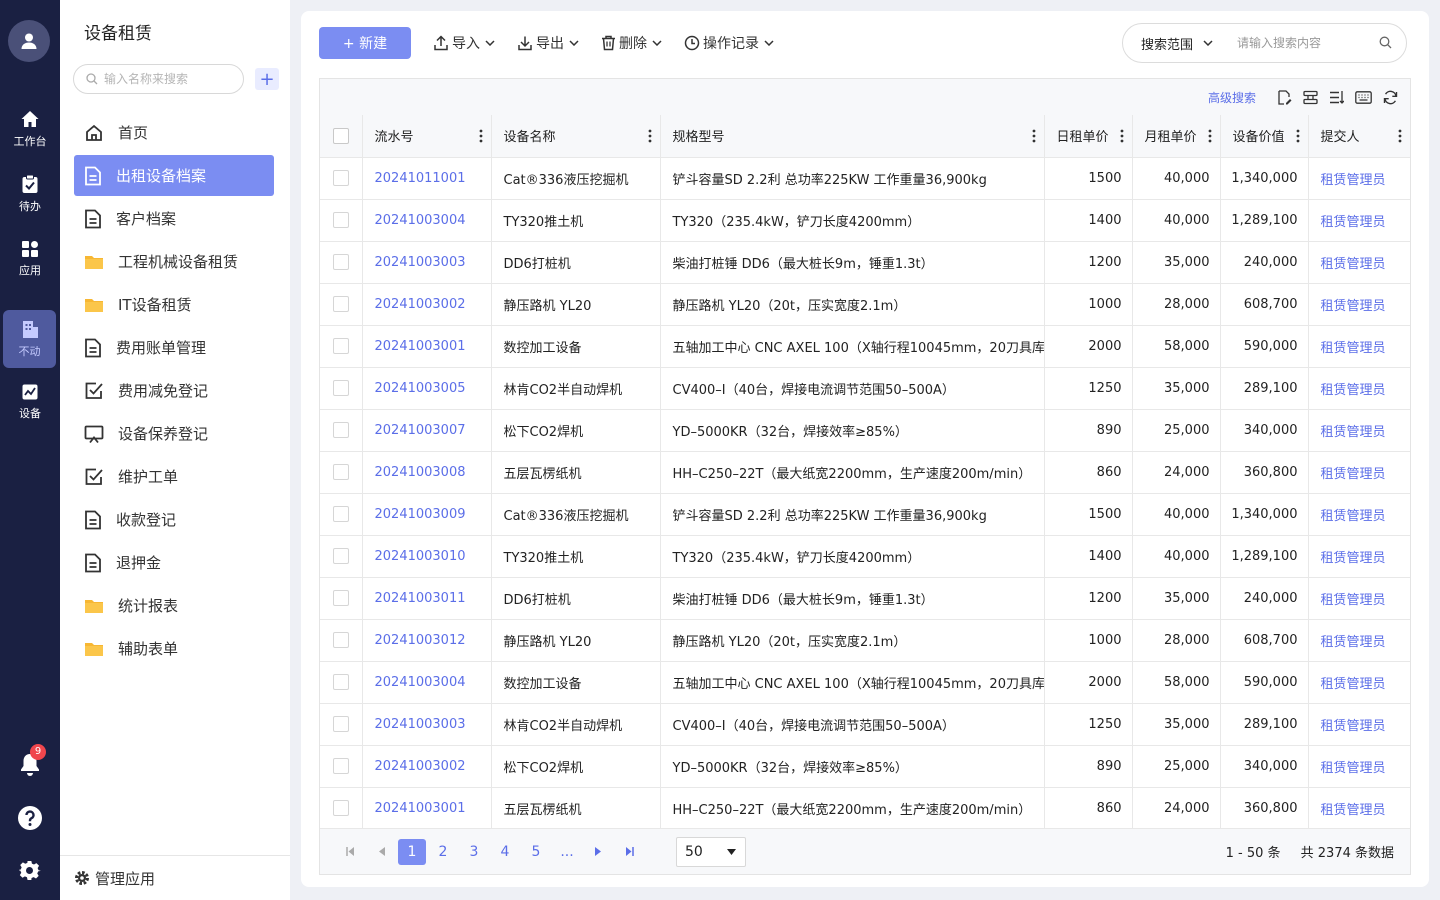 This screenshot has height=900, width=1440. I want to click on sidebar-item-aux-forms: 辅助表单, so click(174, 648).